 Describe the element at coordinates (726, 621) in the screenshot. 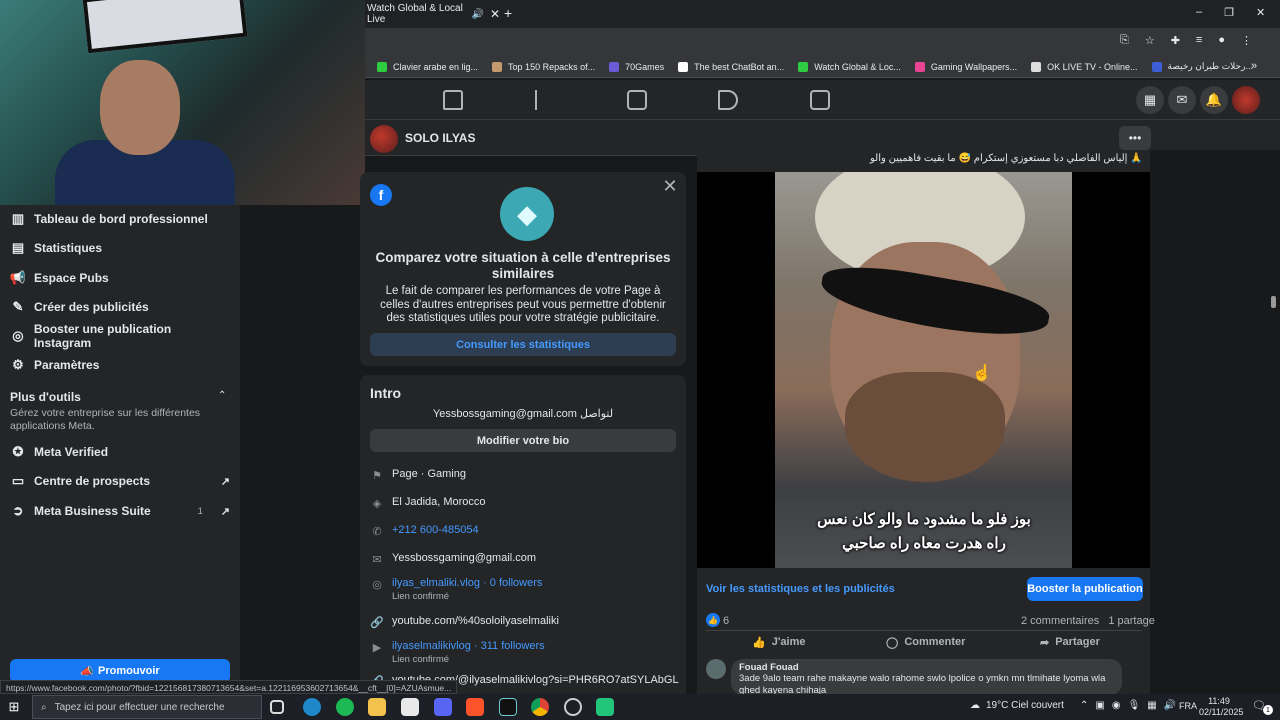

I see `like-count: 6` at that location.